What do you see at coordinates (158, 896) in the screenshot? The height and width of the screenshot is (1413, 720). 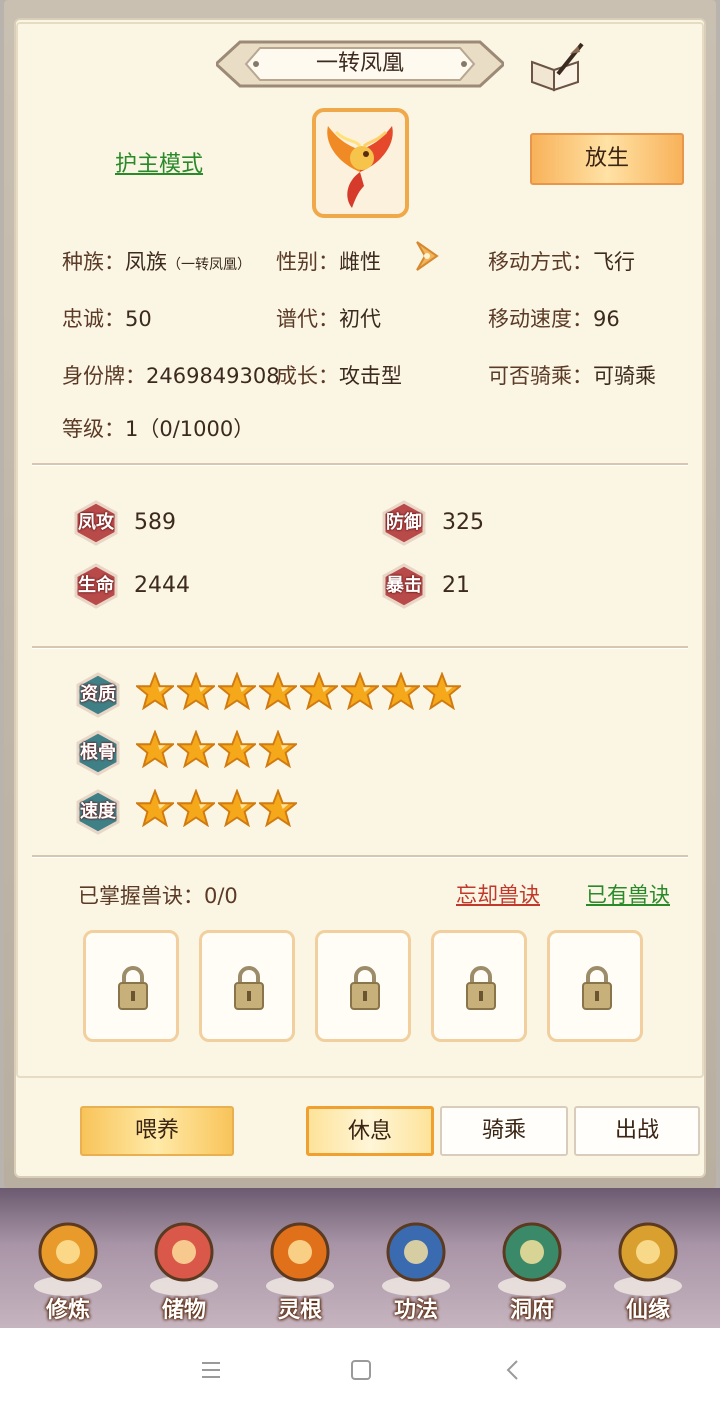 I see `mastered-skills-label: 已掌握兽诀：0/0` at bounding box center [158, 896].